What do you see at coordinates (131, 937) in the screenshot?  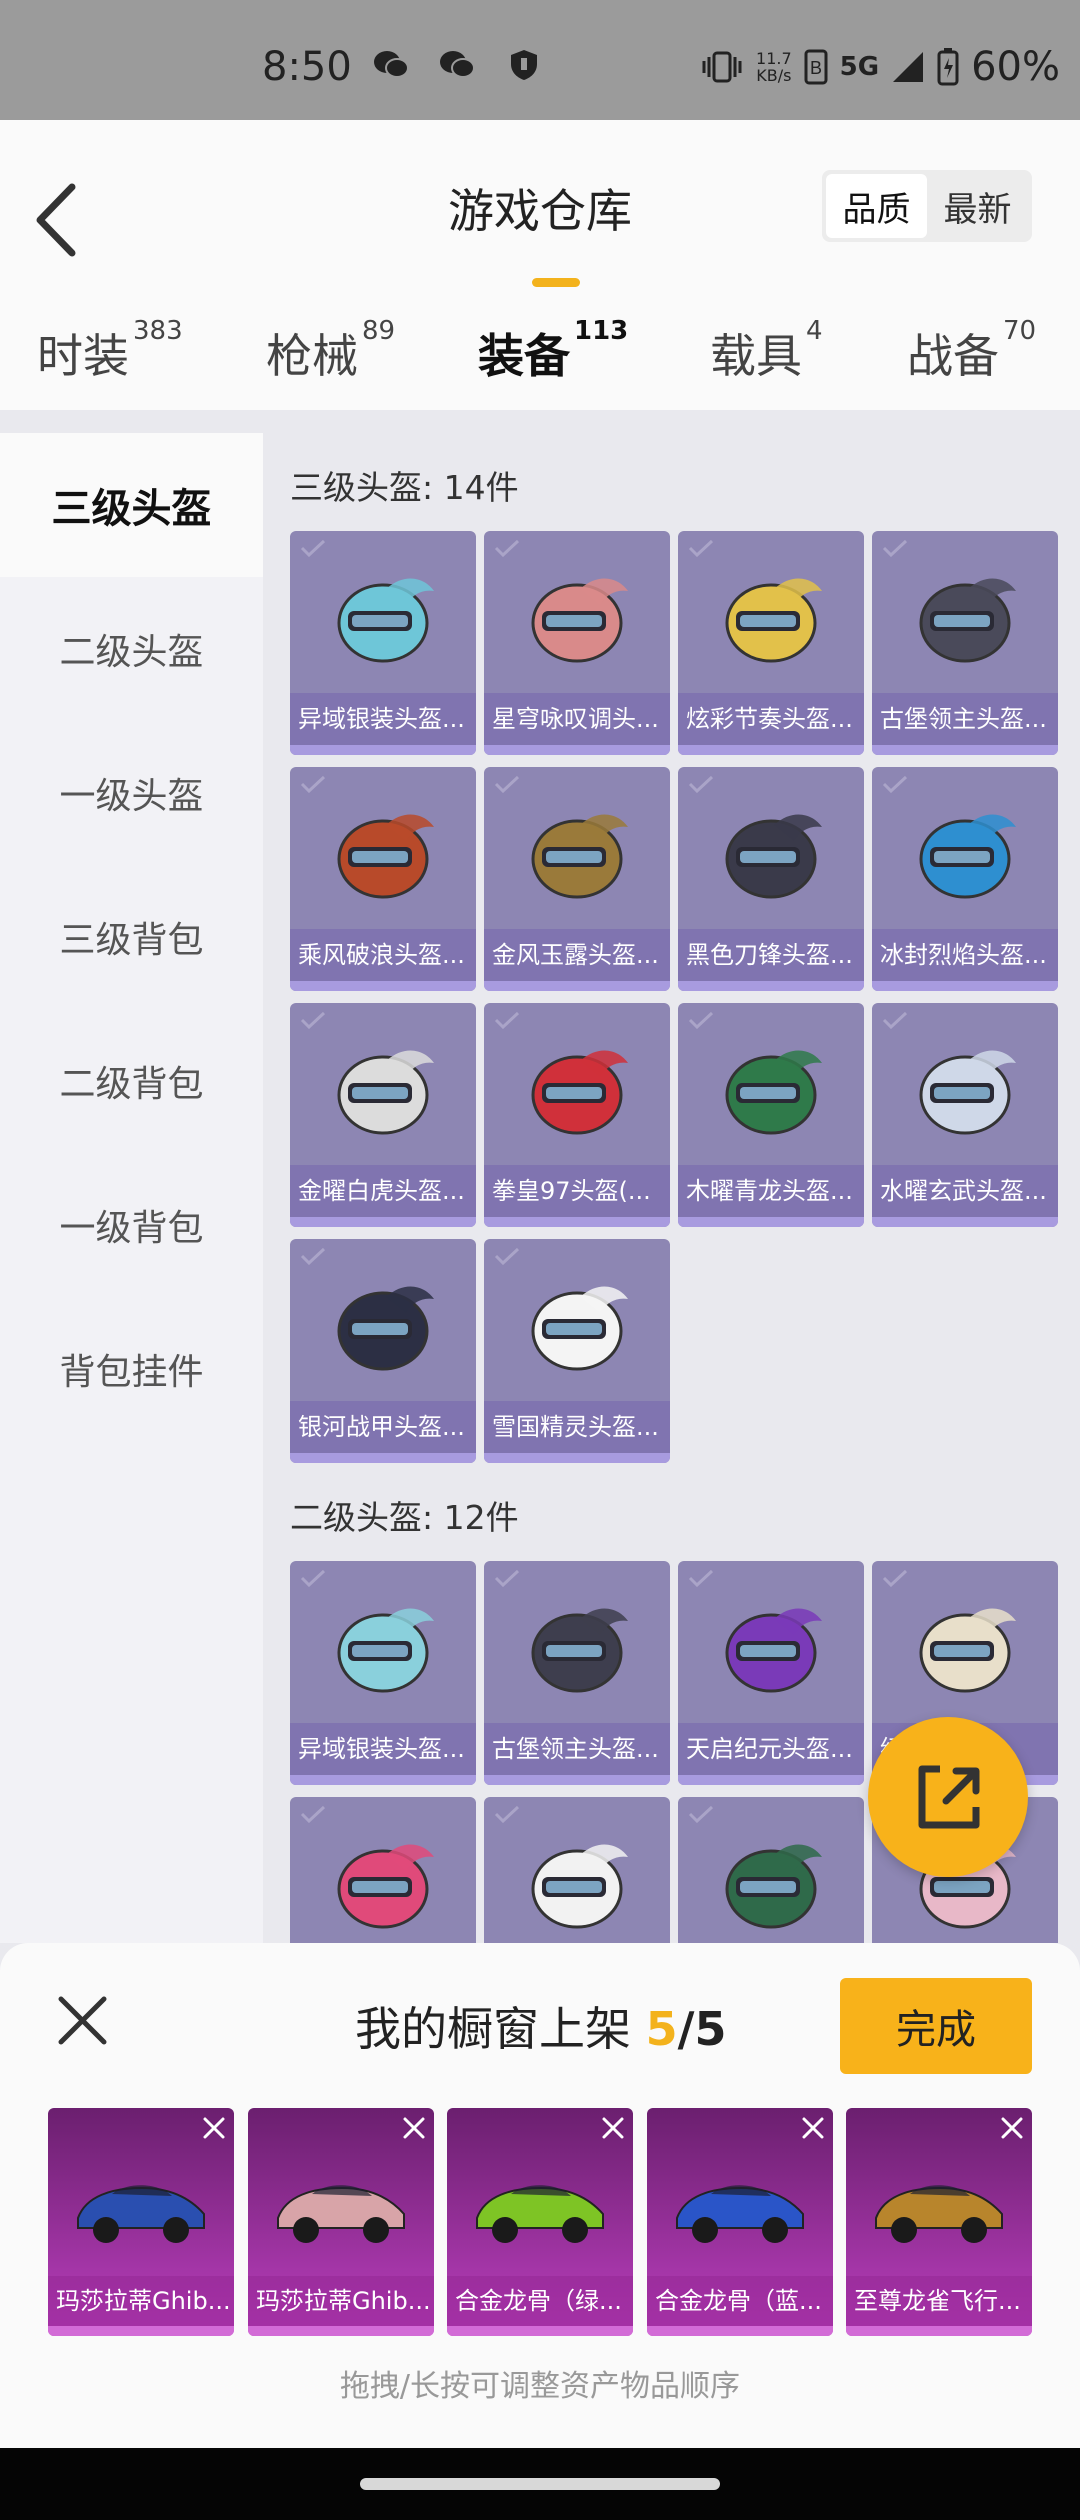 I see `sidebar-item-level3-backpack: 三级背包` at bounding box center [131, 937].